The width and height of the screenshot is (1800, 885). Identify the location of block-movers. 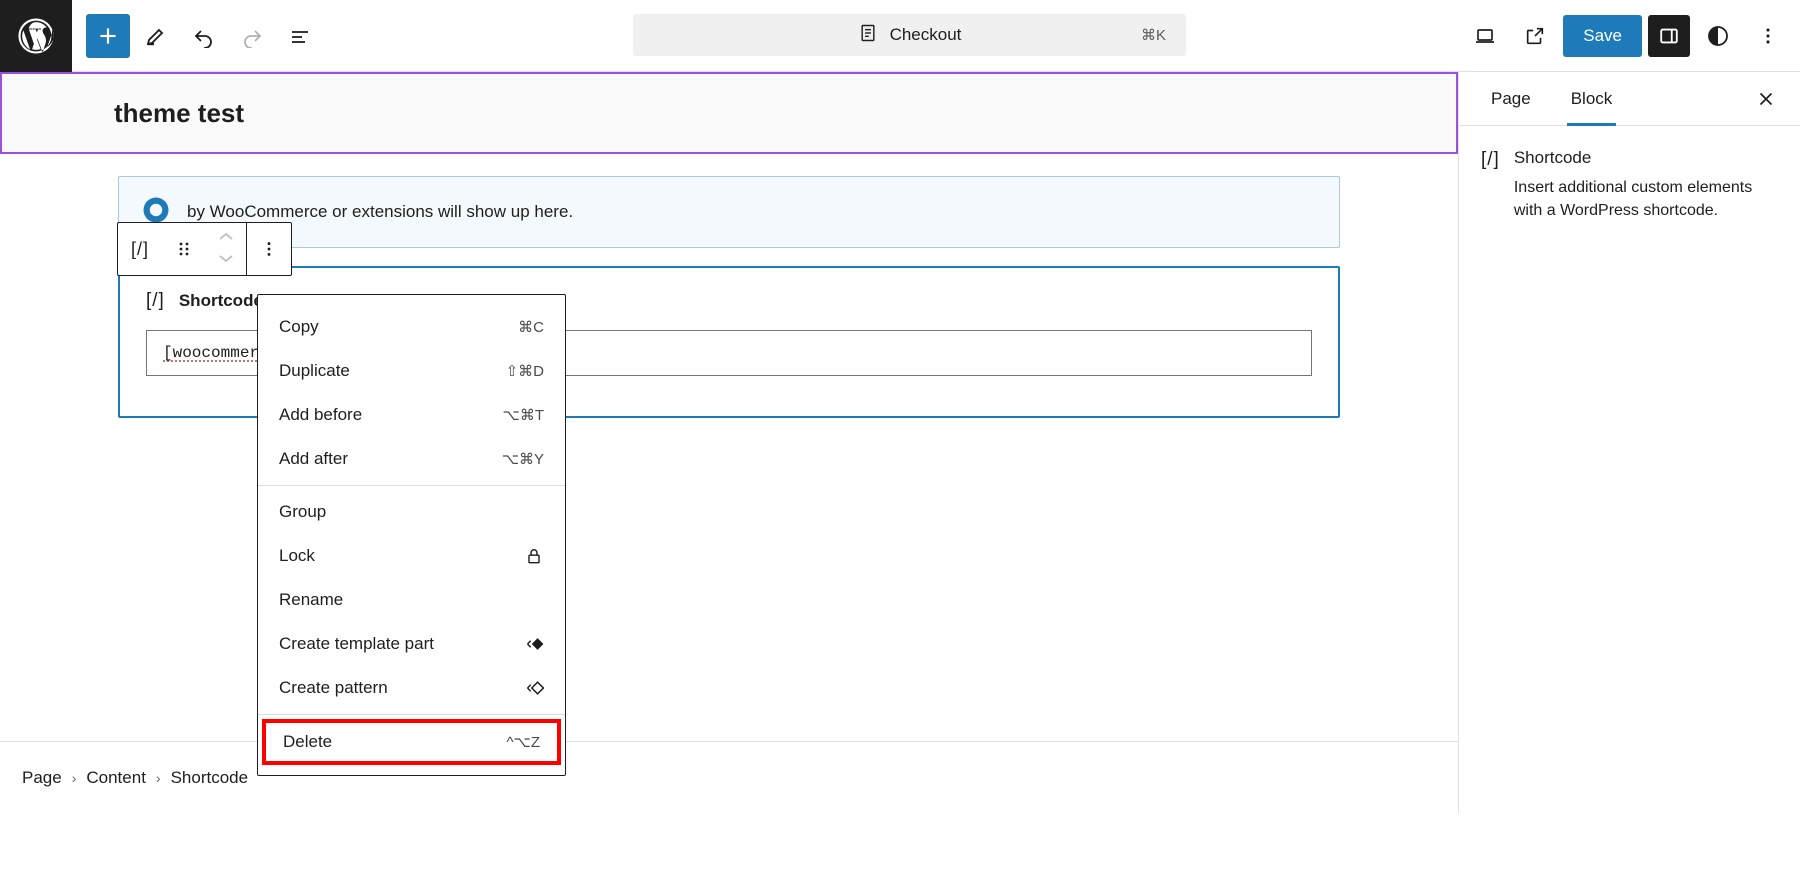
(226, 249).